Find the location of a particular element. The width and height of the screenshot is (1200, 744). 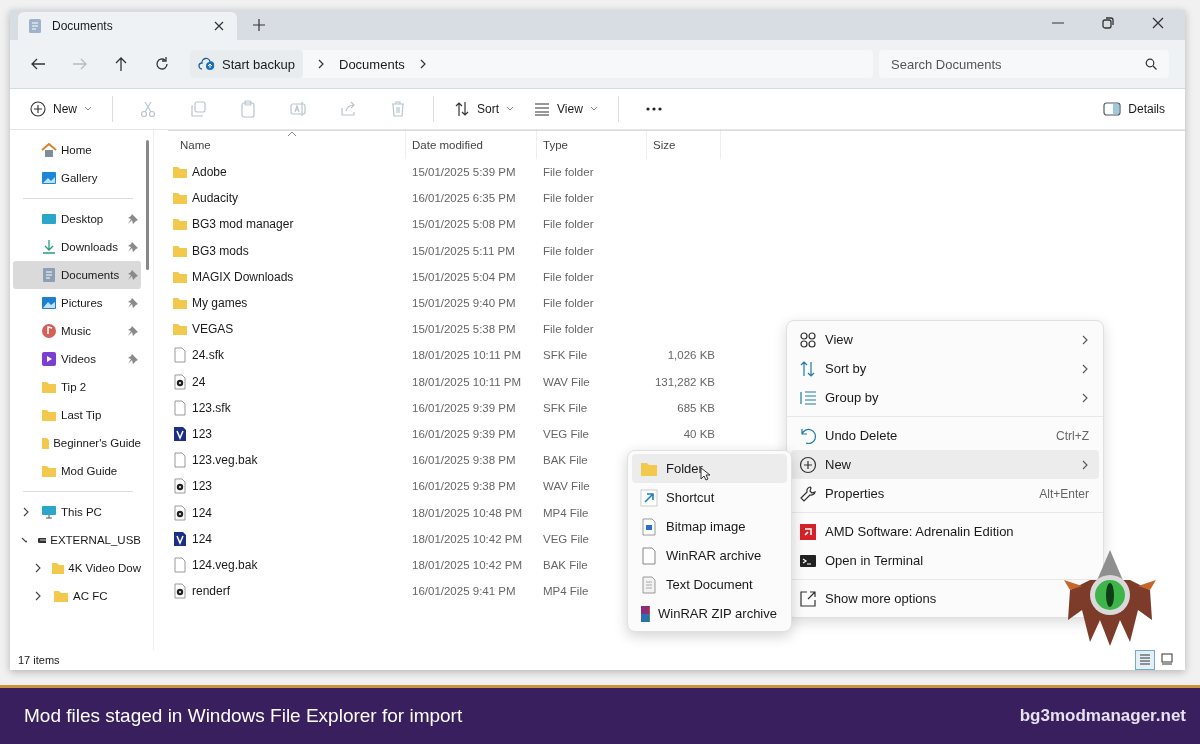

column-header: Size is located at coordinates (684, 145).